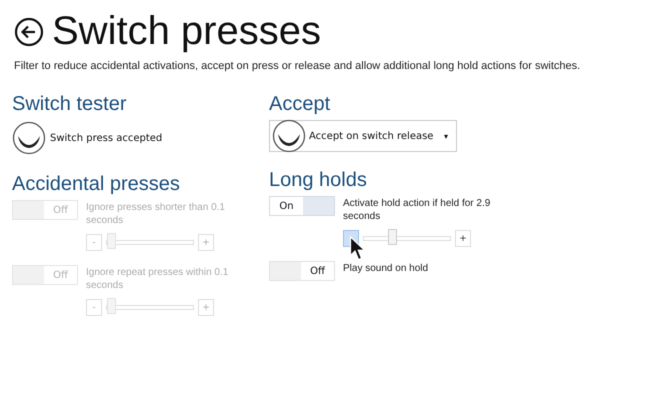  What do you see at coordinates (463, 238) in the screenshot?
I see `plus-button: +` at bounding box center [463, 238].